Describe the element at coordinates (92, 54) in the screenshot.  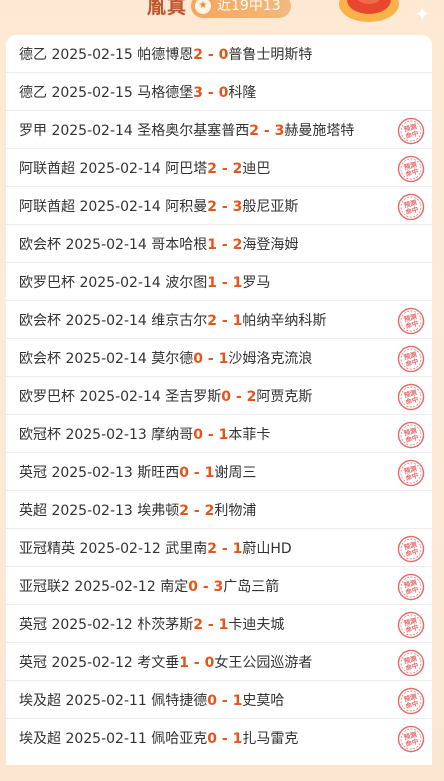
I see `match-date: 2025-02-15` at that location.